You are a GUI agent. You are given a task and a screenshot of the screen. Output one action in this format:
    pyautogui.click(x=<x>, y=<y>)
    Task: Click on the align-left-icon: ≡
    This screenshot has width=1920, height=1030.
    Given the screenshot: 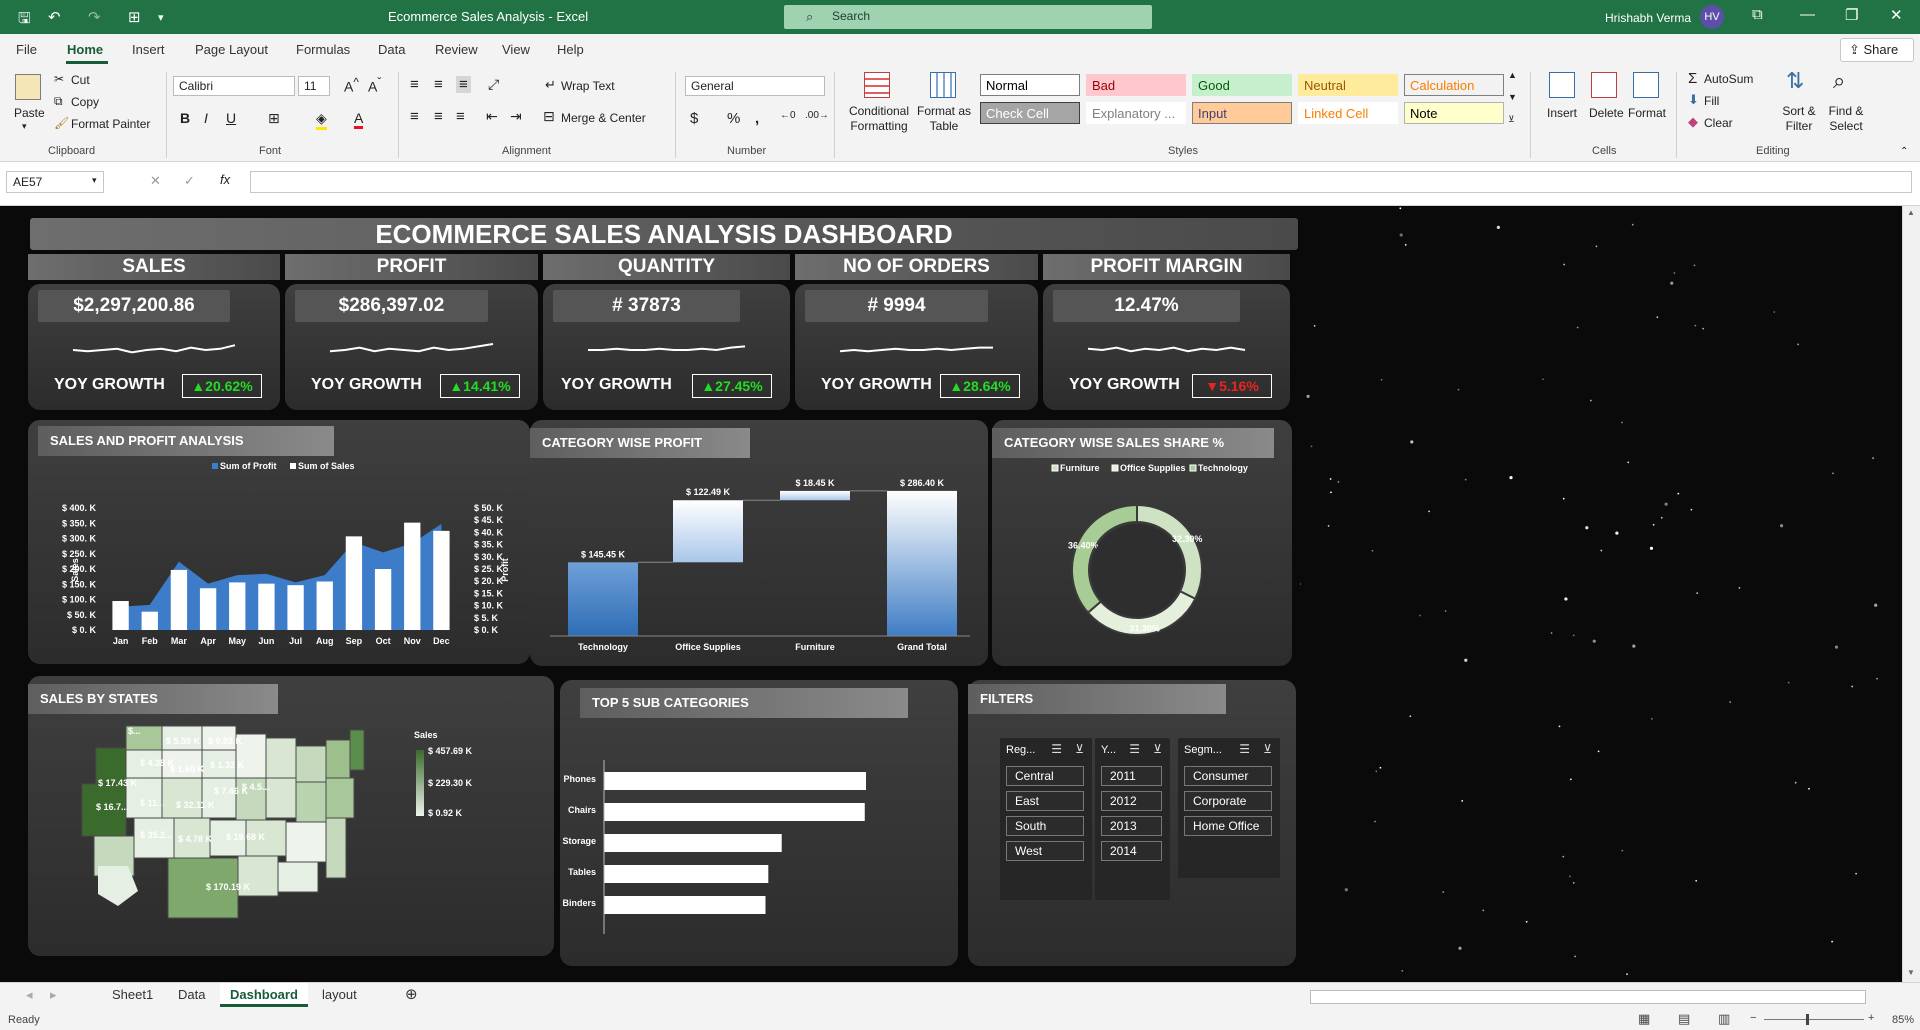 What is the action you would take?
    pyautogui.click(x=414, y=116)
    